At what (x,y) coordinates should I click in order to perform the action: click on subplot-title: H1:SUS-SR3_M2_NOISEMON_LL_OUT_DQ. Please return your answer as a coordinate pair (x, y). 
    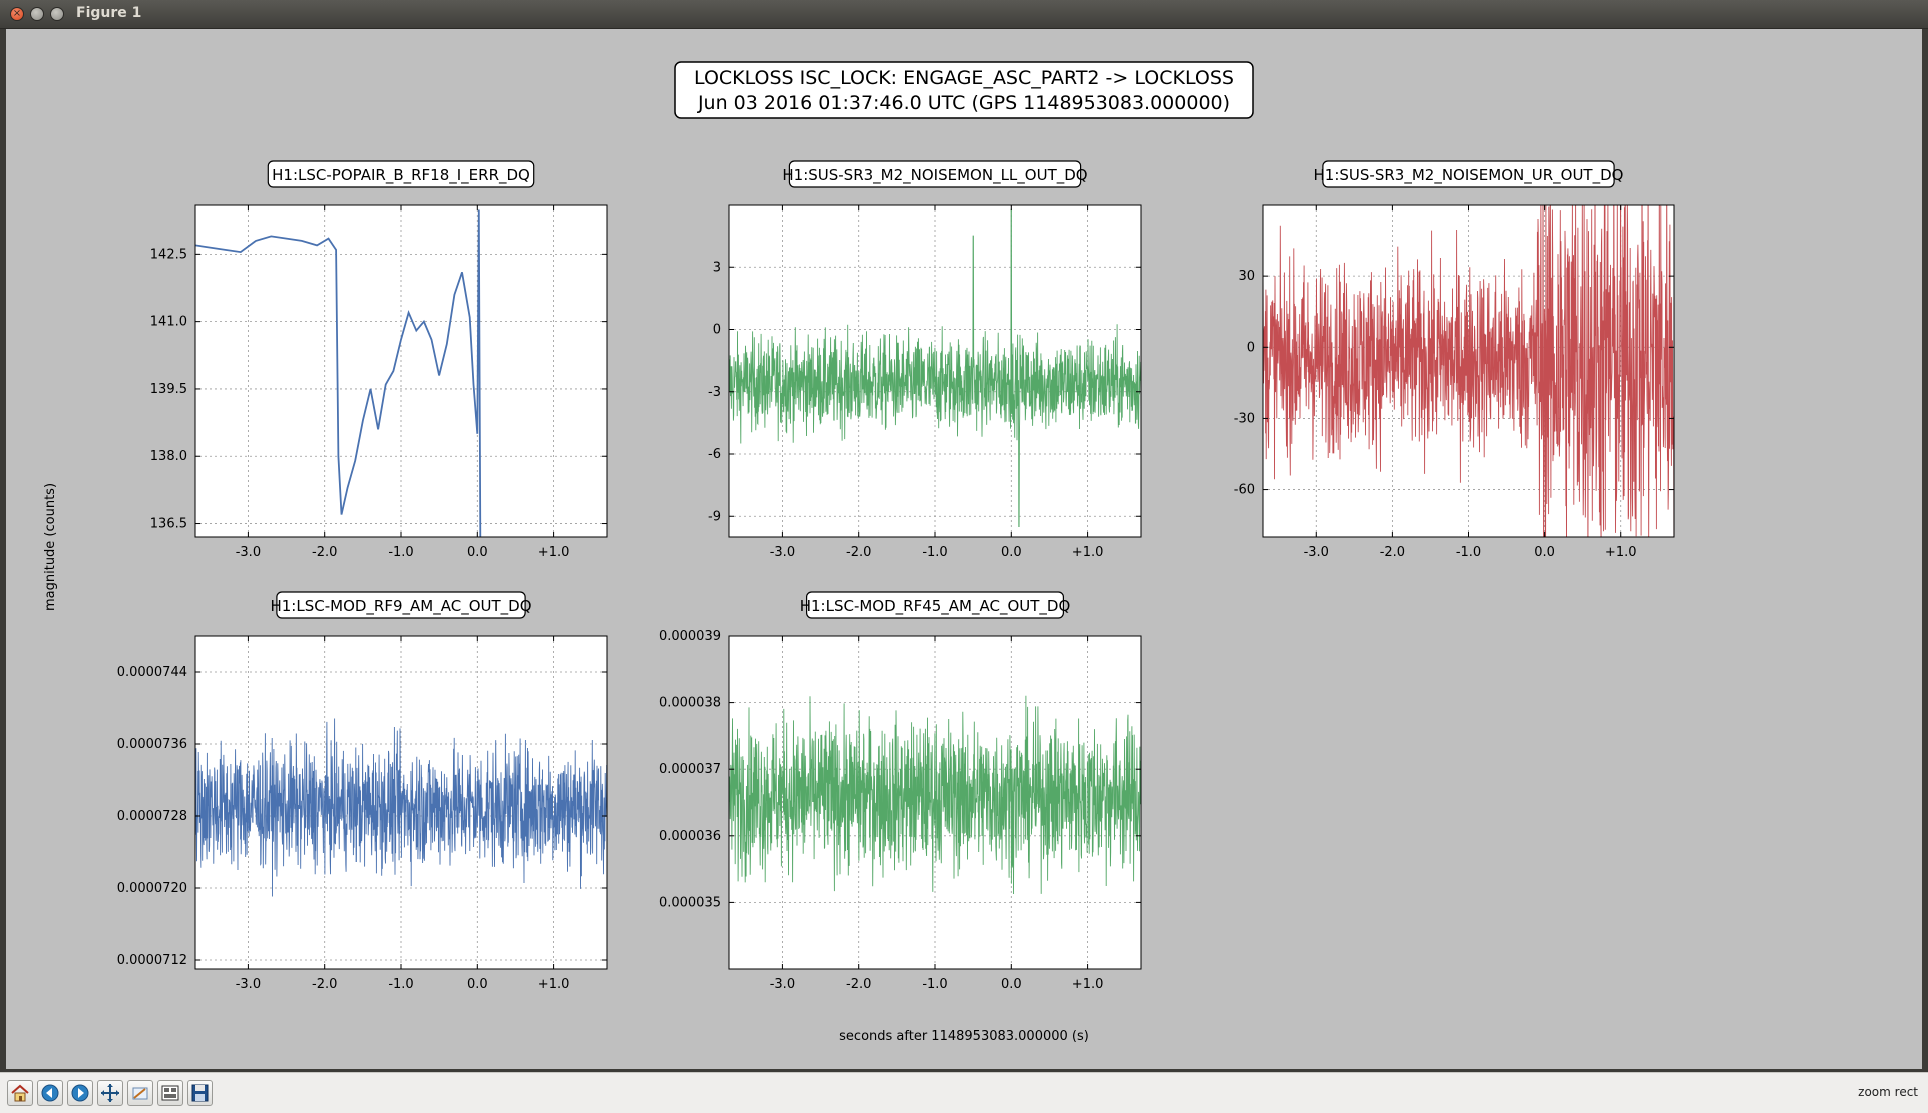
    Looking at the image, I should click on (934, 175).